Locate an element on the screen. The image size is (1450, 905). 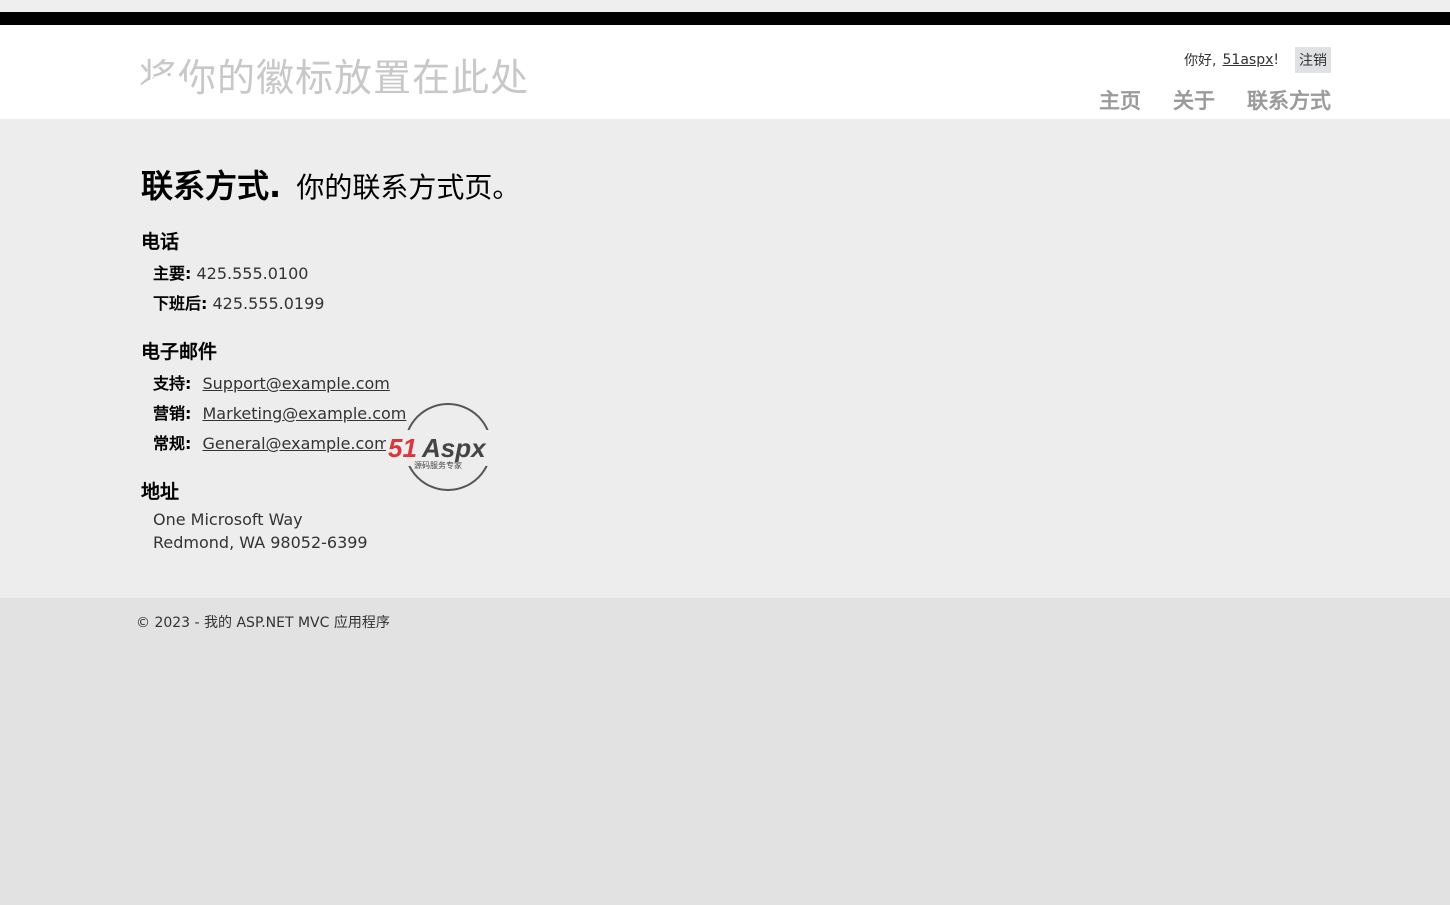
51aspx-watermark-logo: 51 Aspx 源码服务专家 is located at coordinates (449, 447).